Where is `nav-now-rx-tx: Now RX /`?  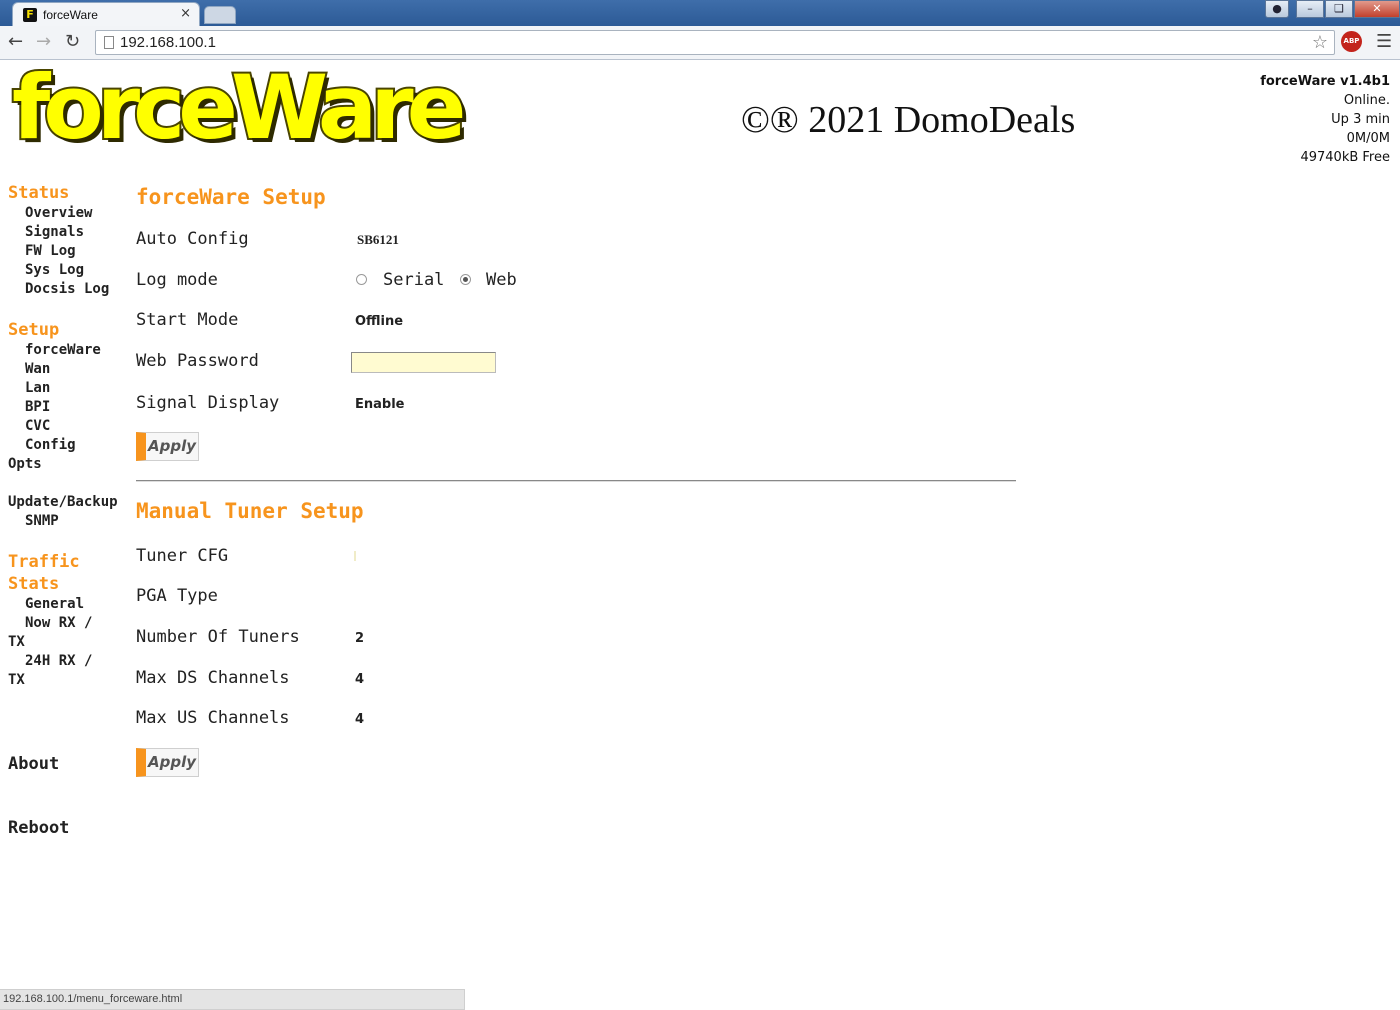
nav-now-rx-tx: Now RX / is located at coordinates (68, 623).